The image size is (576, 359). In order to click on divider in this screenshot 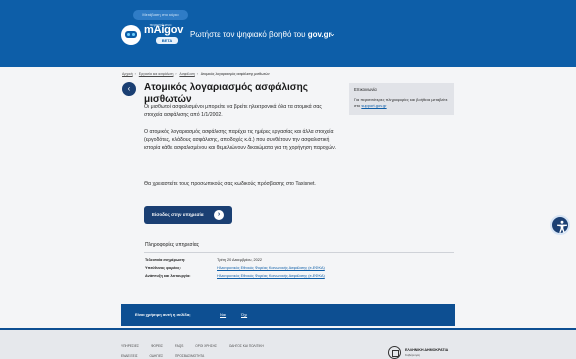, I will do `click(299, 252)`.